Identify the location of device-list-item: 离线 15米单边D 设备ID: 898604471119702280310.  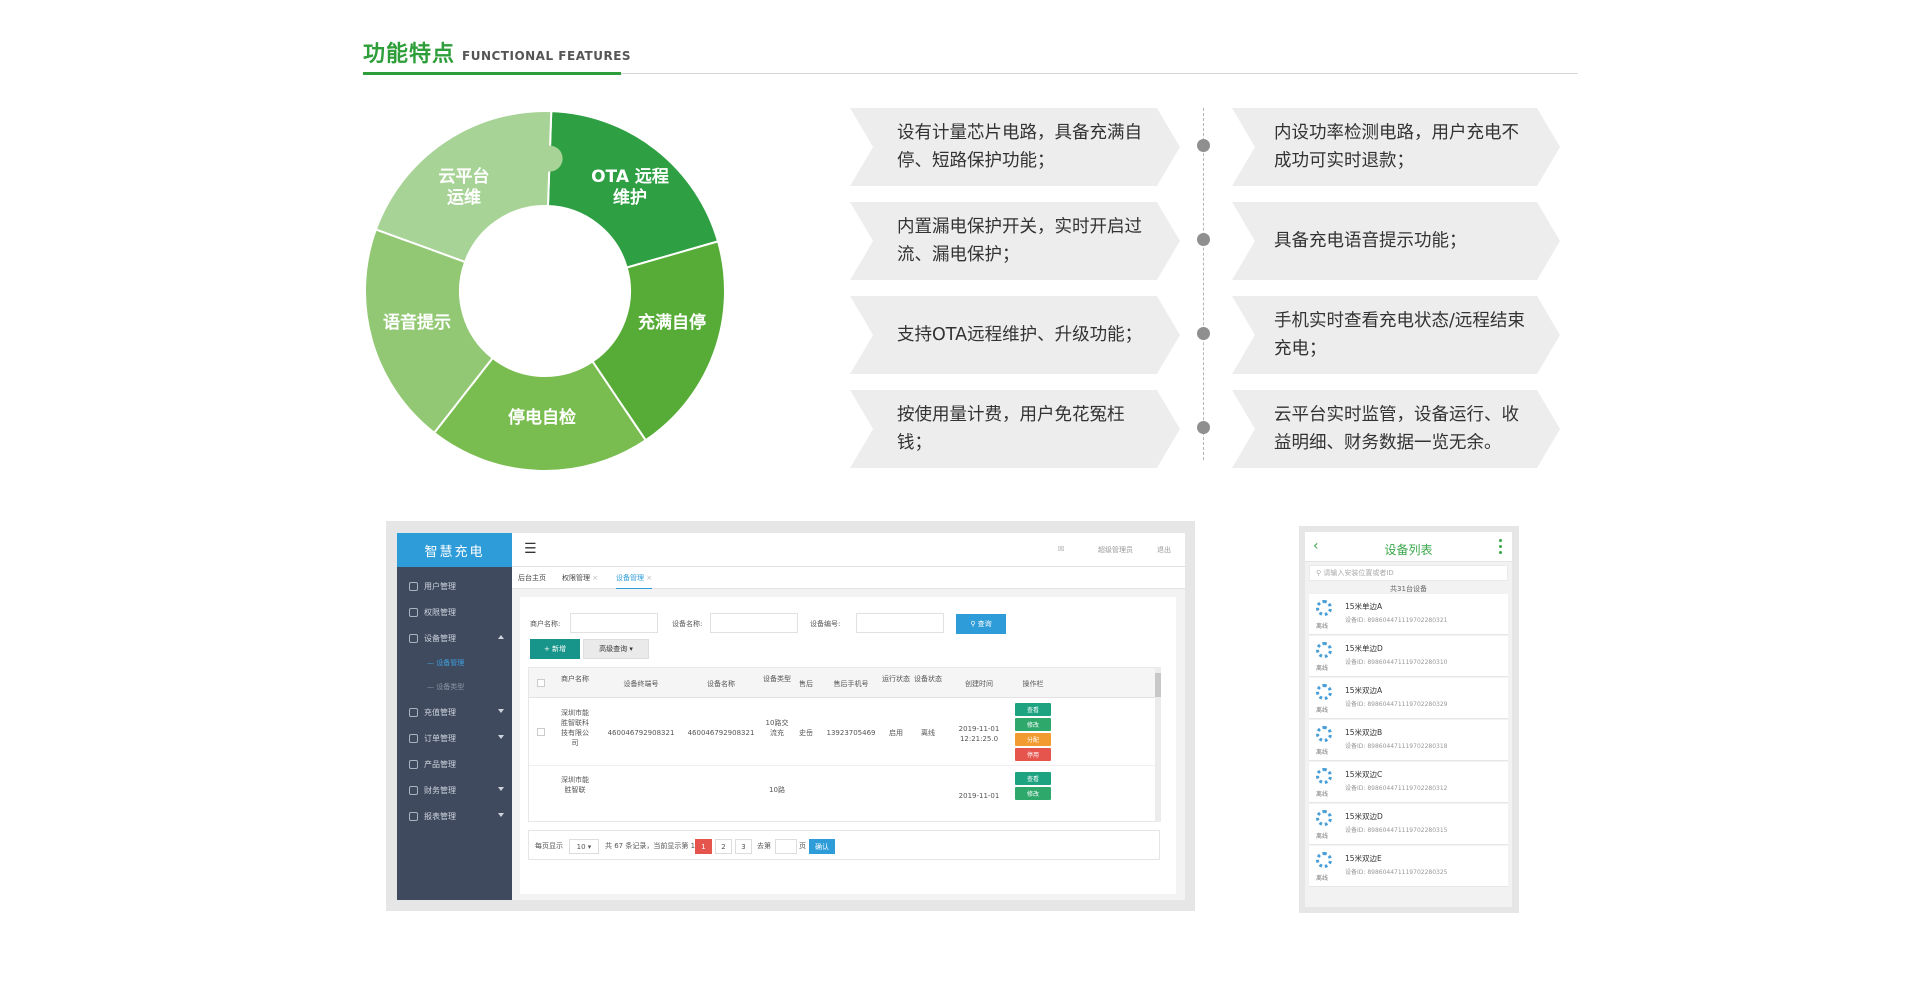
(1408, 656).